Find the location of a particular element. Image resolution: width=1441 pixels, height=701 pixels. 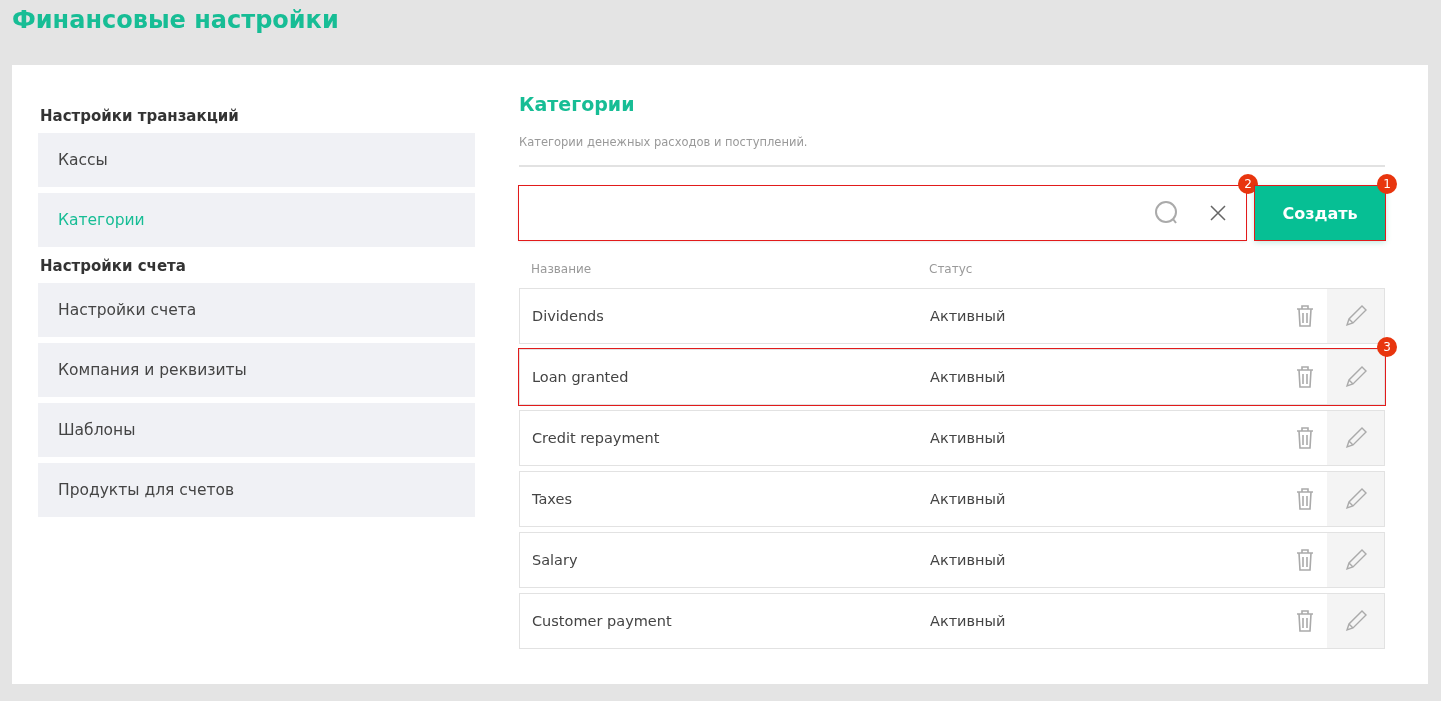

search-field is located at coordinates (882, 213).